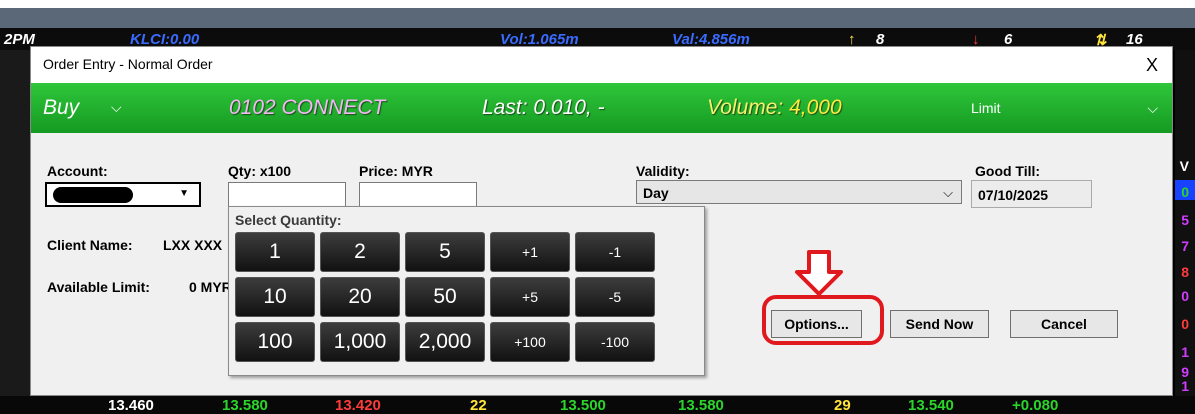 The width and height of the screenshot is (1195, 414). Describe the element at coordinates (445, 297) in the screenshot. I see `qty-button: 50` at that location.